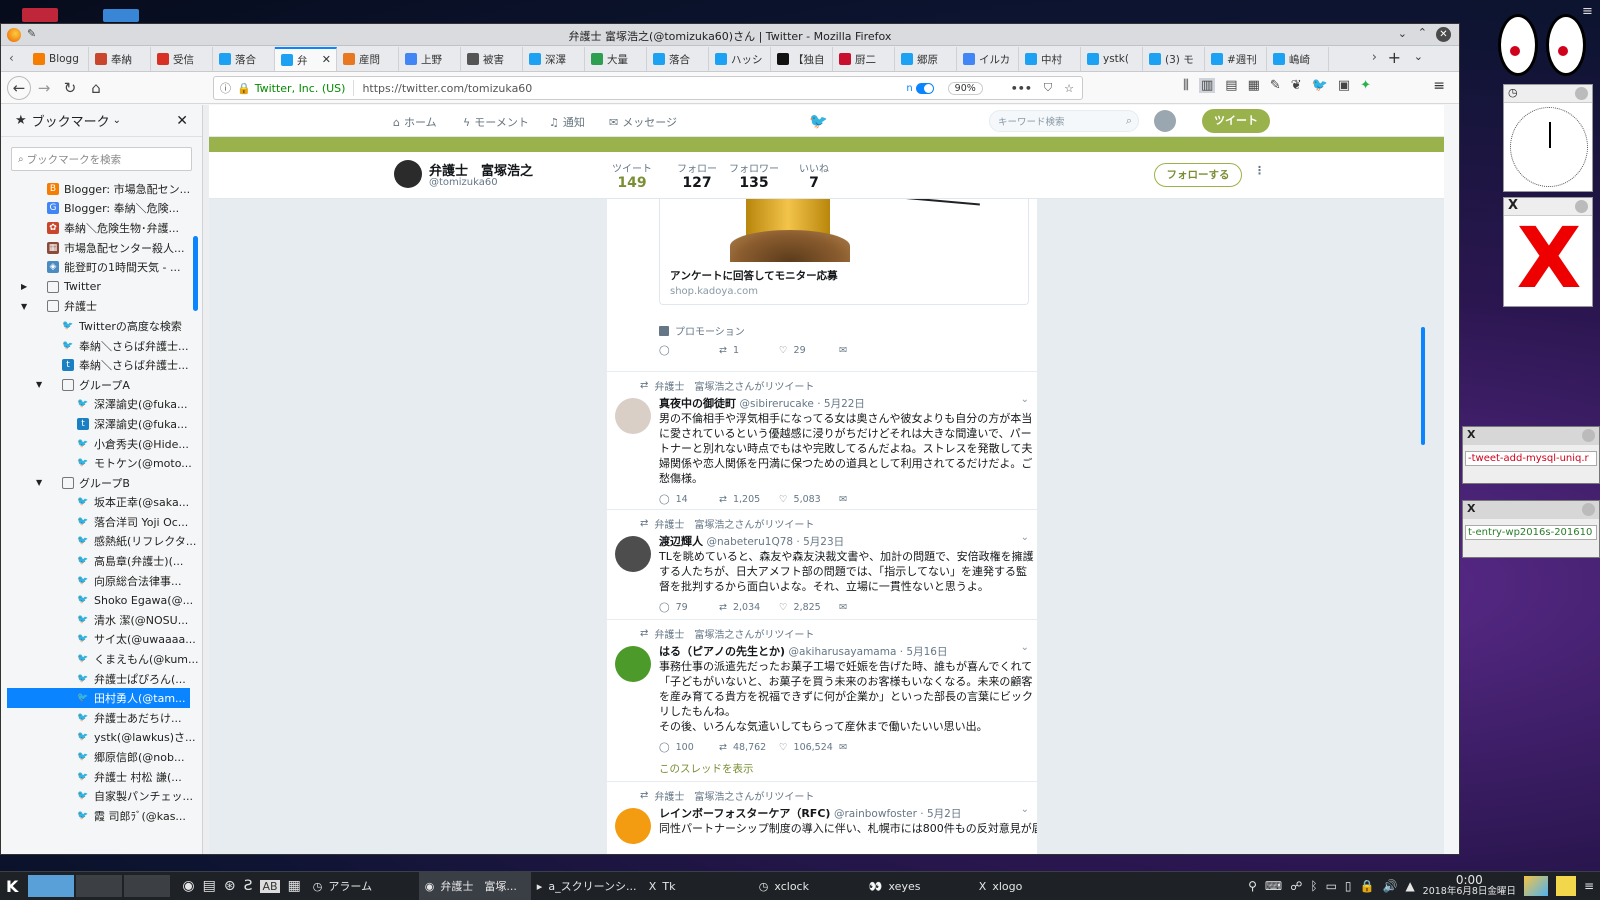 This screenshot has width=1600, height=900. What do you see at coordinates (616, 59) in the screenshot?
I see `tab-9: 大量` at bounding box center [616, 59].